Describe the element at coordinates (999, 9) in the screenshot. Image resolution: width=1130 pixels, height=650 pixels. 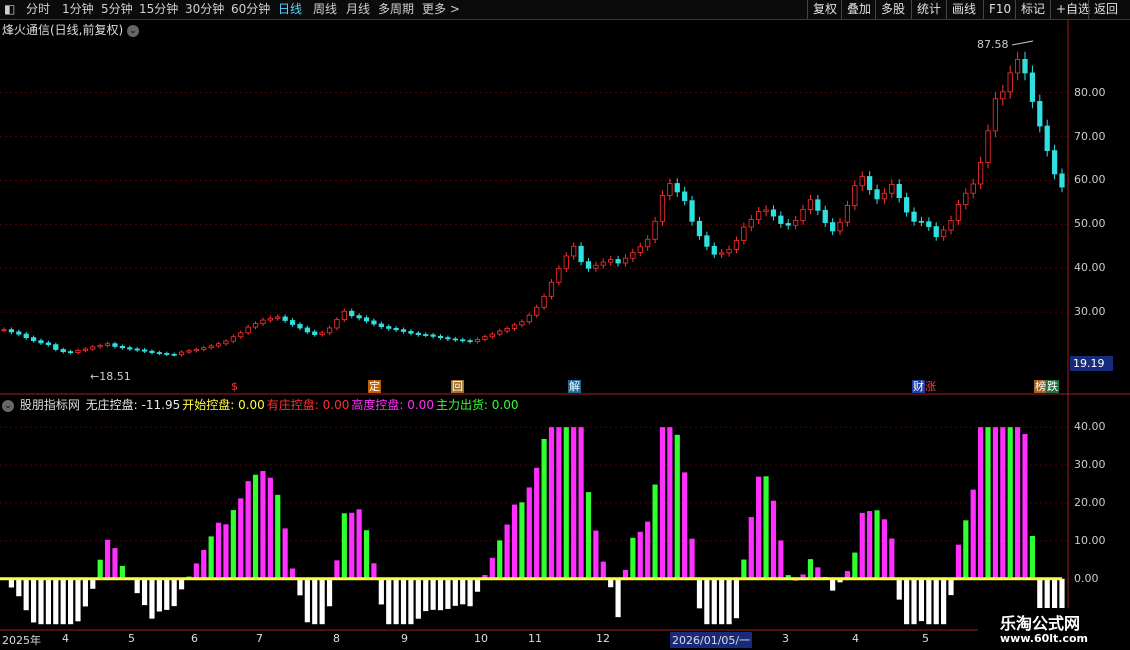
I see `toolbar-action-5: F10` at that location.